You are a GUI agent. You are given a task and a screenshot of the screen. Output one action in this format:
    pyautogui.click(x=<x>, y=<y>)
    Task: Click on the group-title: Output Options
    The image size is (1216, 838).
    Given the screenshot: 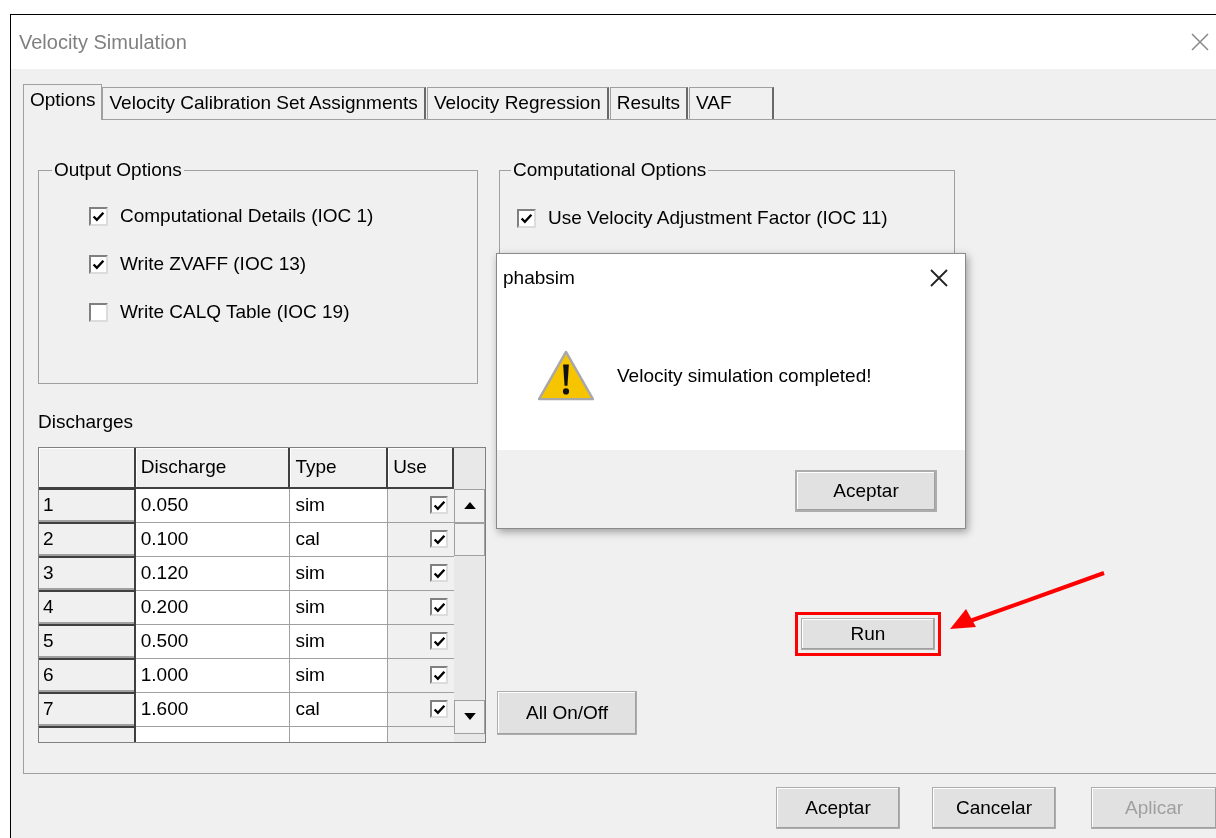 What is the action you would take?
    pyautogui.click(x=118, y=170)
    